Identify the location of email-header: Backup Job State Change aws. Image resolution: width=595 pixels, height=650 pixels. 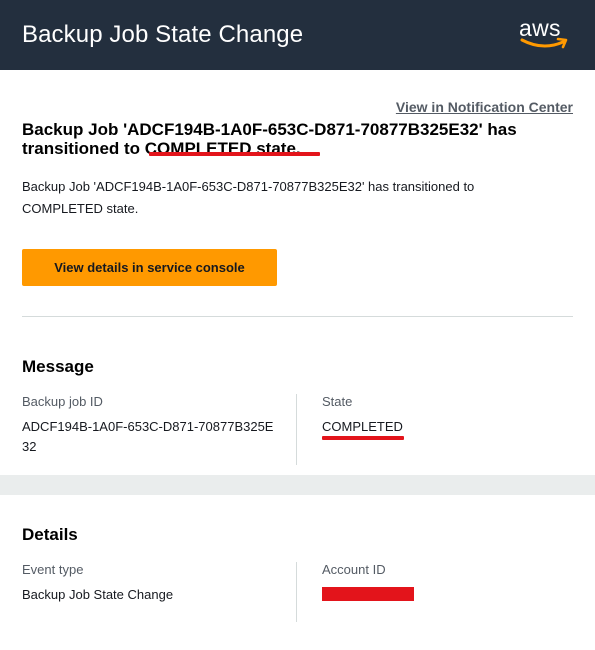
(297, 35).